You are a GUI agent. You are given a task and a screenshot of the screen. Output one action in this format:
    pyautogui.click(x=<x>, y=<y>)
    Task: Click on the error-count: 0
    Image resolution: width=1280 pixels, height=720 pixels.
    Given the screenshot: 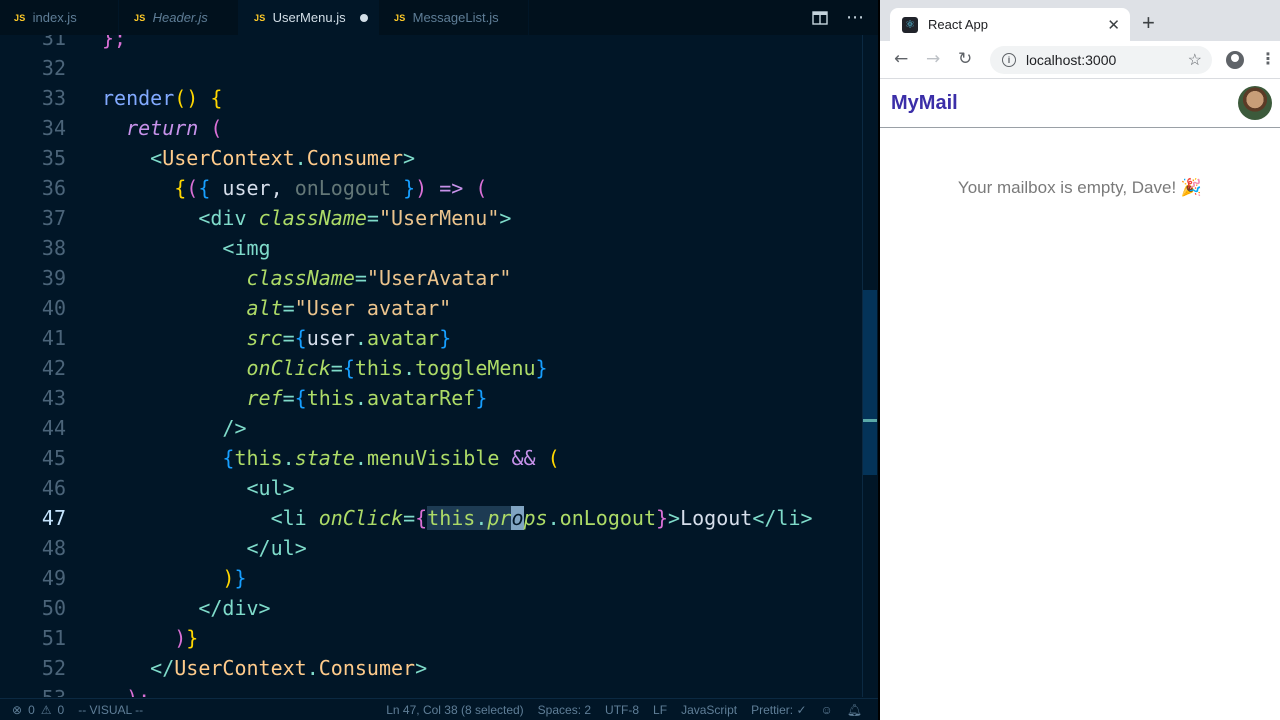 What is the action you would take?
    pyautogui.click(x=31, y=710)
    